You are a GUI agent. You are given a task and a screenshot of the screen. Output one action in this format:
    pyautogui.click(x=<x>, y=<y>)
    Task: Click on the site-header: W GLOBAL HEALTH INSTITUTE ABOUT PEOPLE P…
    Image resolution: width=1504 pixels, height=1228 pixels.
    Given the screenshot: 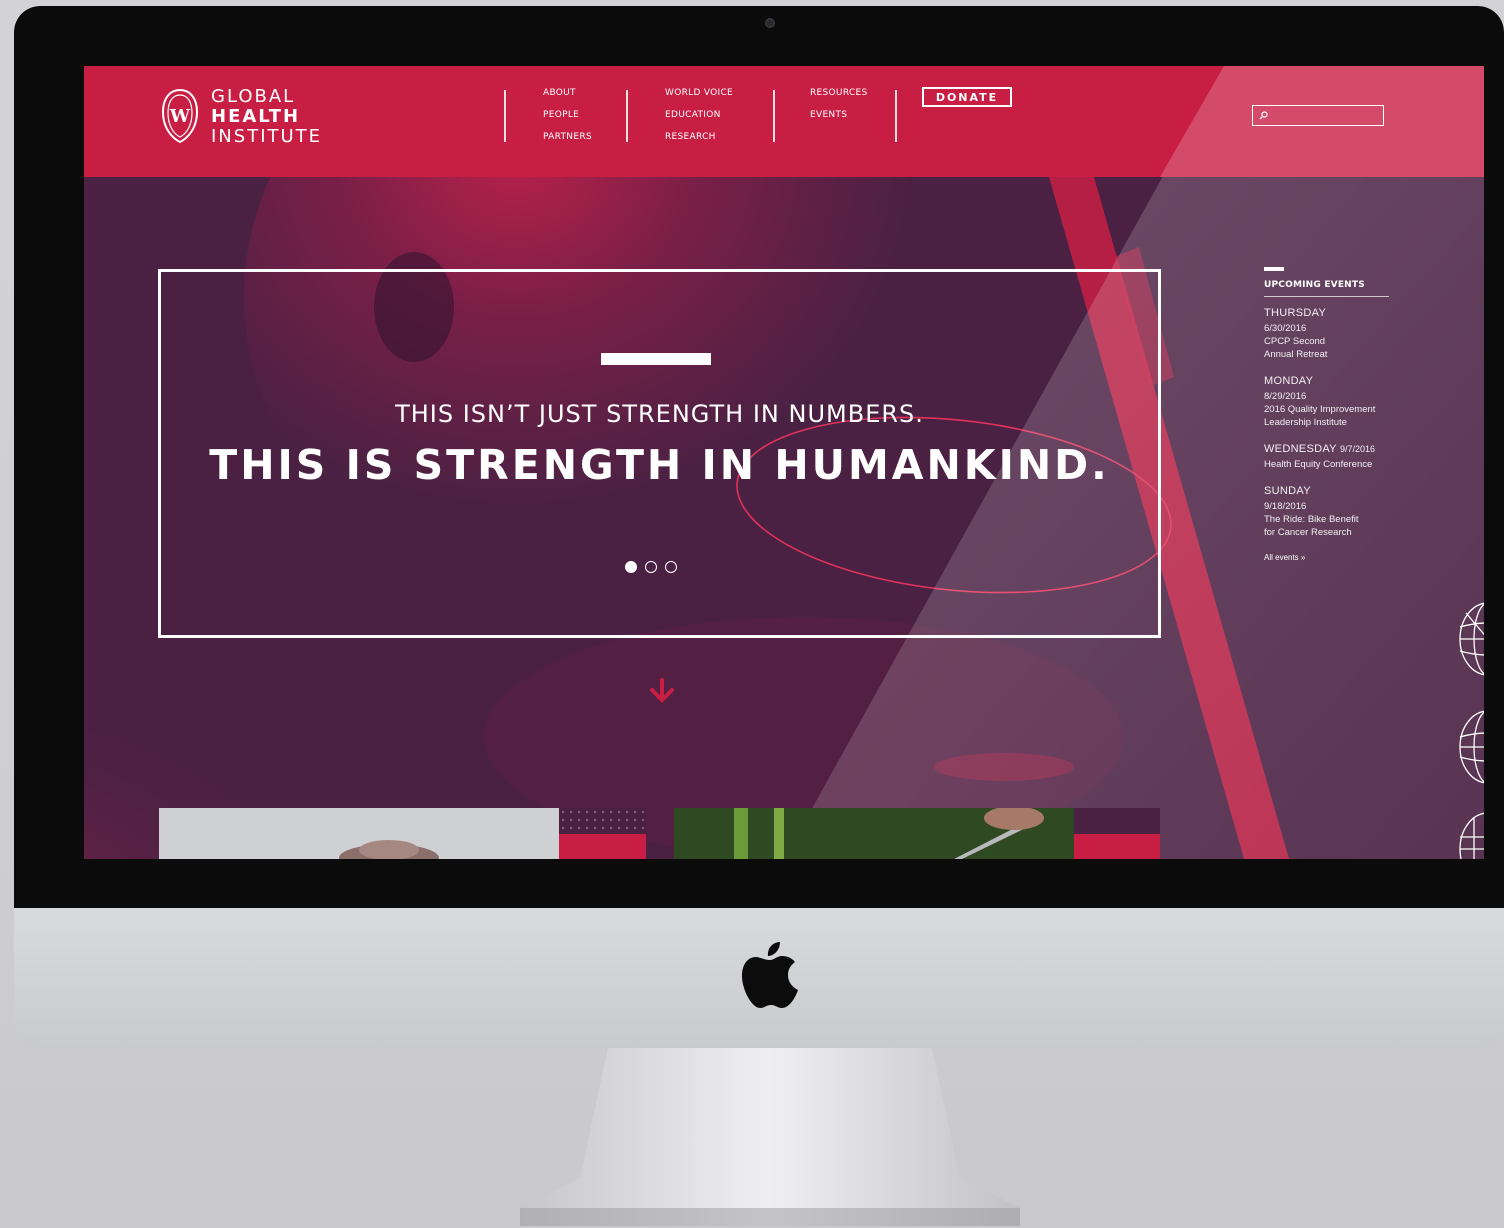 What is the action you would take?
    pyautogui.click(x=784, y=121)
    